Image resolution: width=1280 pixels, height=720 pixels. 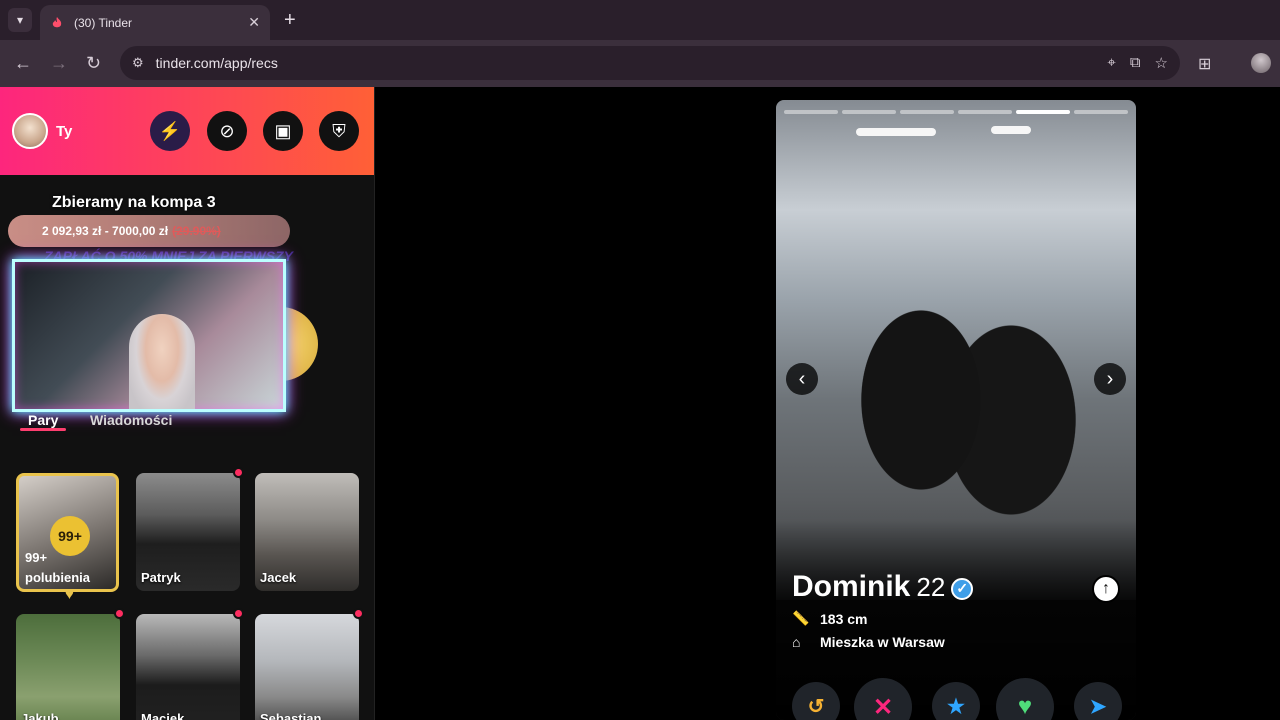 What do you see at coordinates (43, 429) in the screenshot?
I see `active-tab-indicator` at bounding box center [43, 429].